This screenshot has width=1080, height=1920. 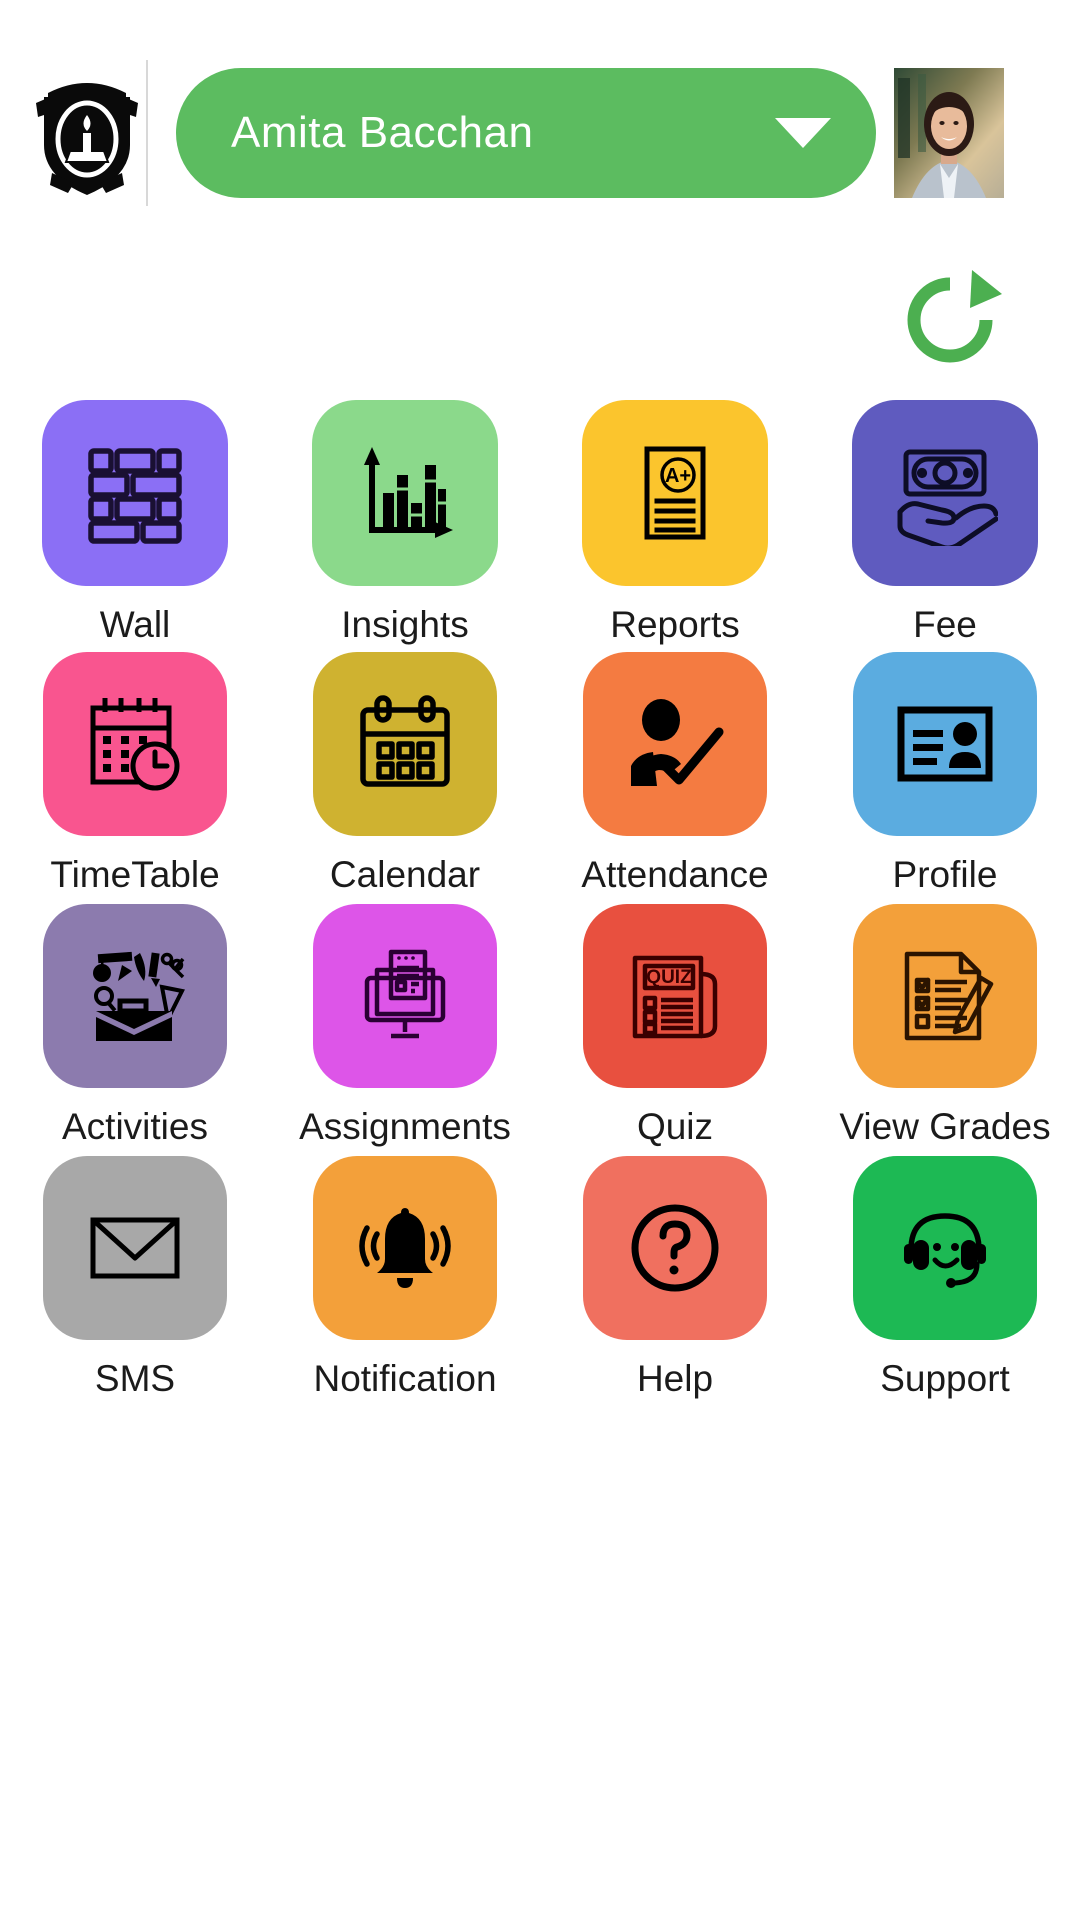 I want to click on grid-item-sms: SMS, so click(x=135, y=1282).